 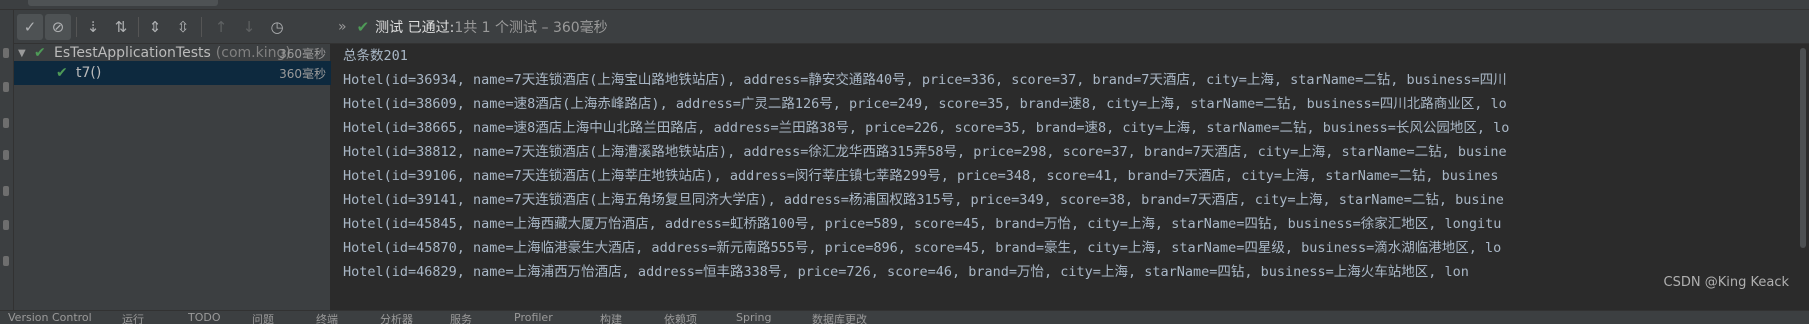 I want to click on check-icon: ✓, so click(x=30, y=27).